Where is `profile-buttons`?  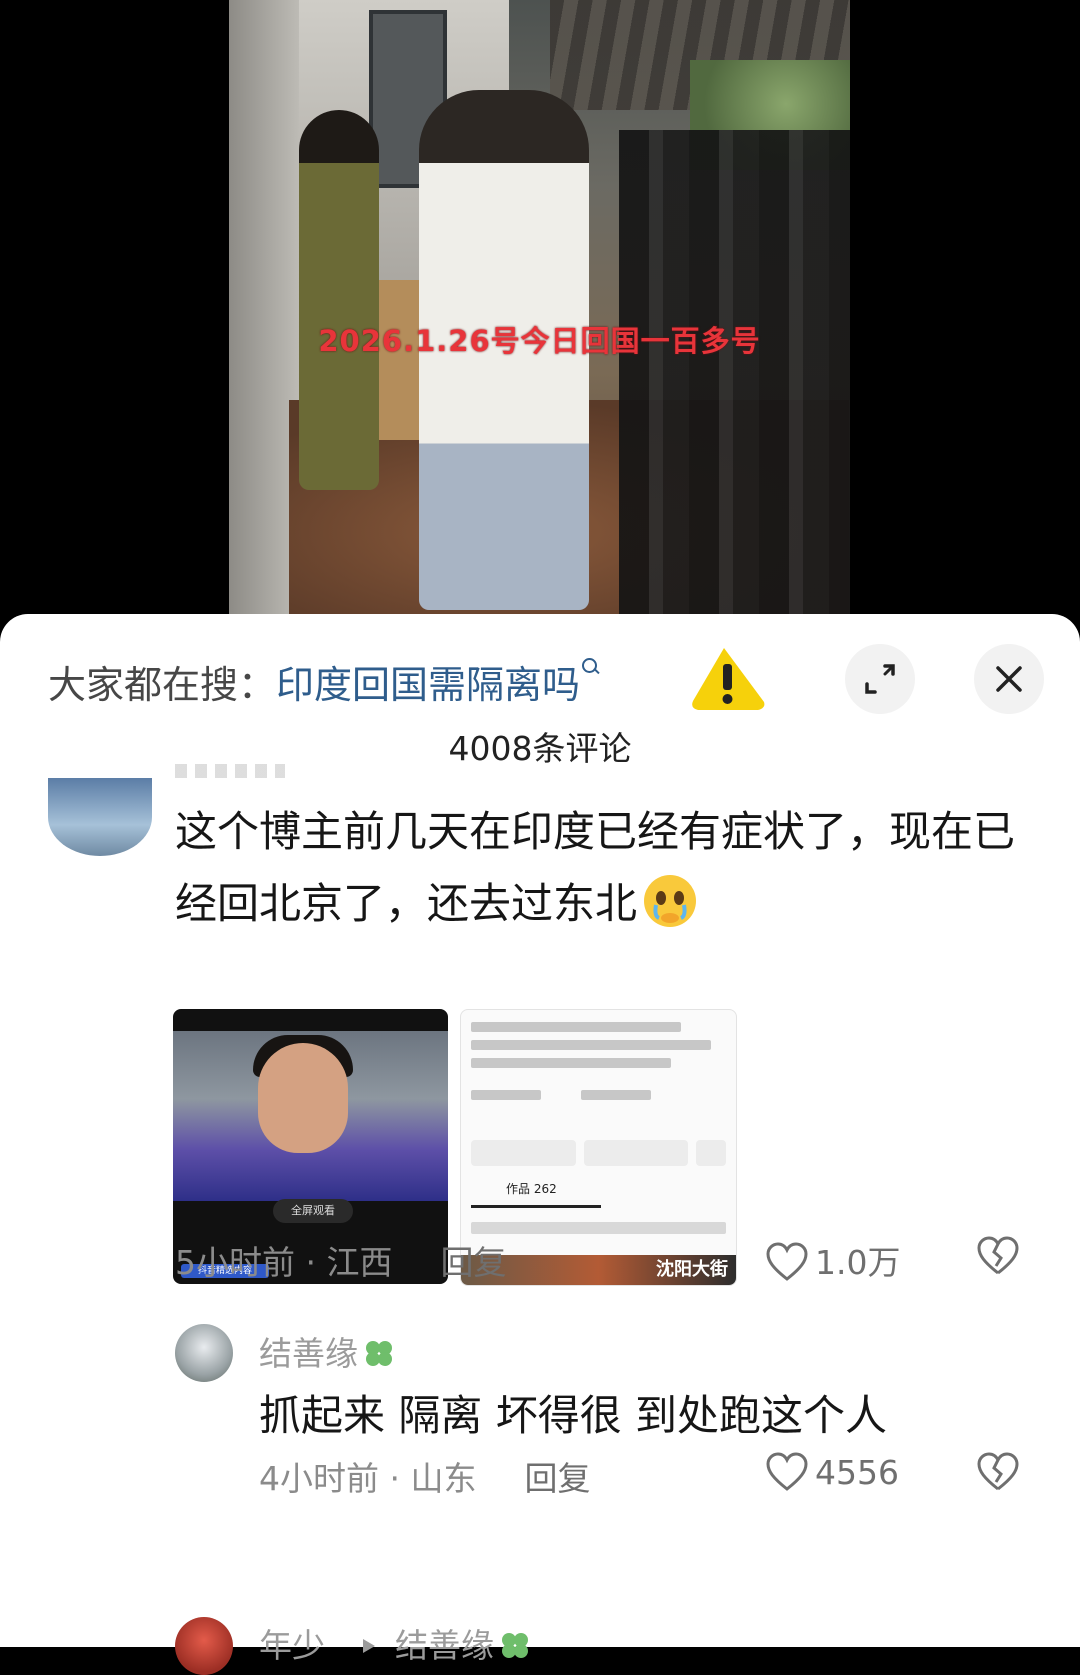
profile-buttons is located at coordinates (598, 1153).